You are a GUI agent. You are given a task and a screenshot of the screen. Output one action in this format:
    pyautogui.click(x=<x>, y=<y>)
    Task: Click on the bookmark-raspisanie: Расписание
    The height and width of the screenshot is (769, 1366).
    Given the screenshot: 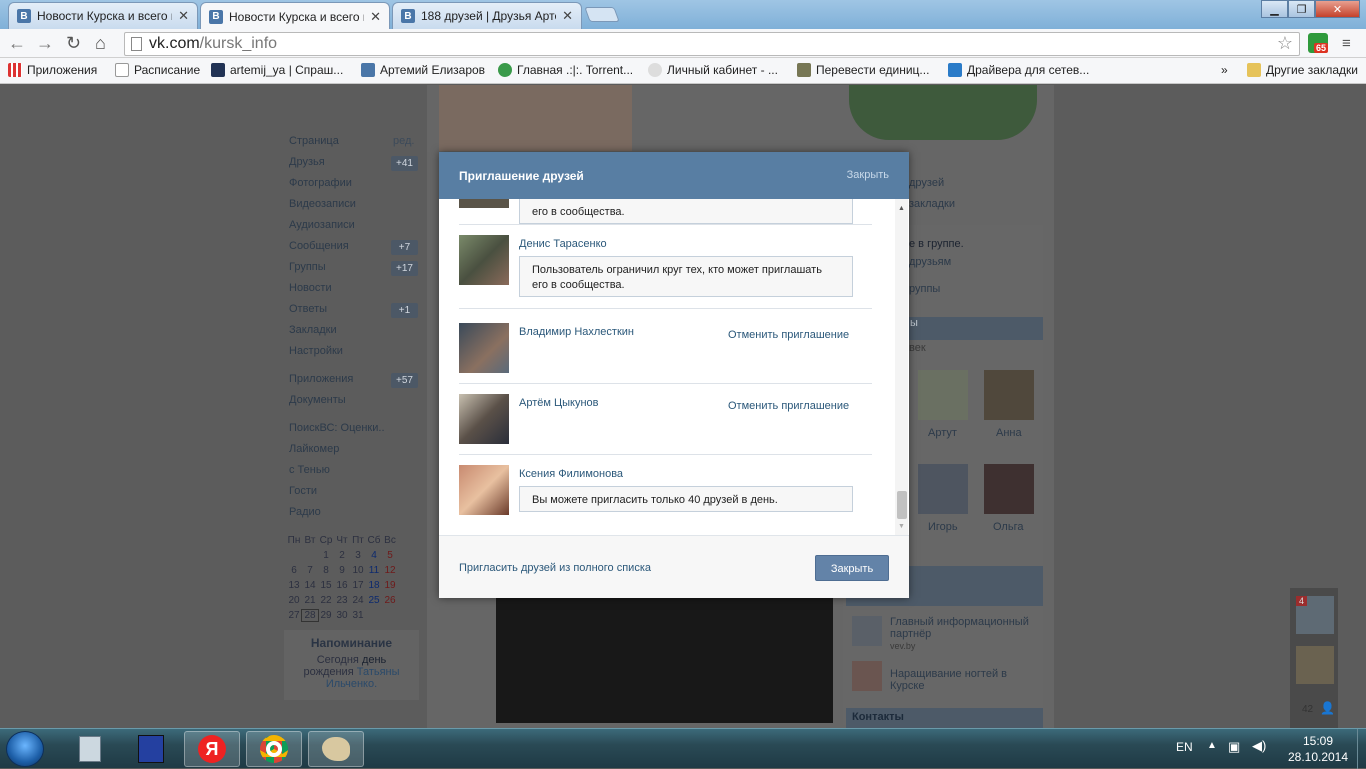 What is the action you would take?
    pyautogui.click(x=157, y=70)
    